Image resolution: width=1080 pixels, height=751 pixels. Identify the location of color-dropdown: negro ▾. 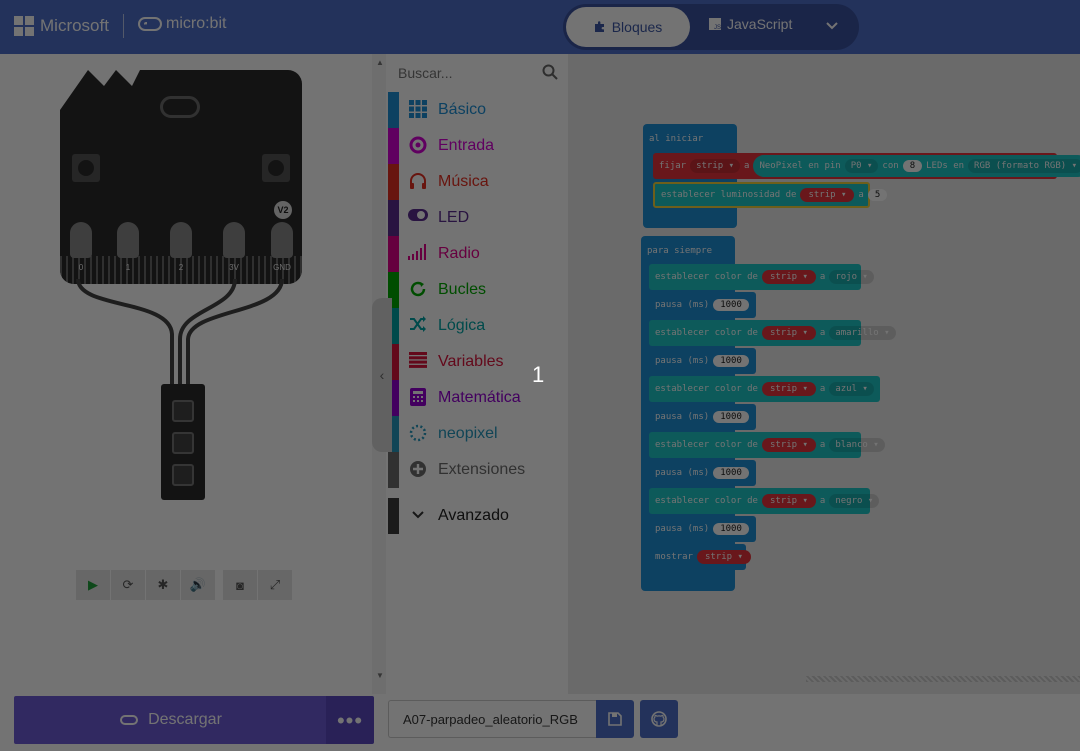
(854, 501).